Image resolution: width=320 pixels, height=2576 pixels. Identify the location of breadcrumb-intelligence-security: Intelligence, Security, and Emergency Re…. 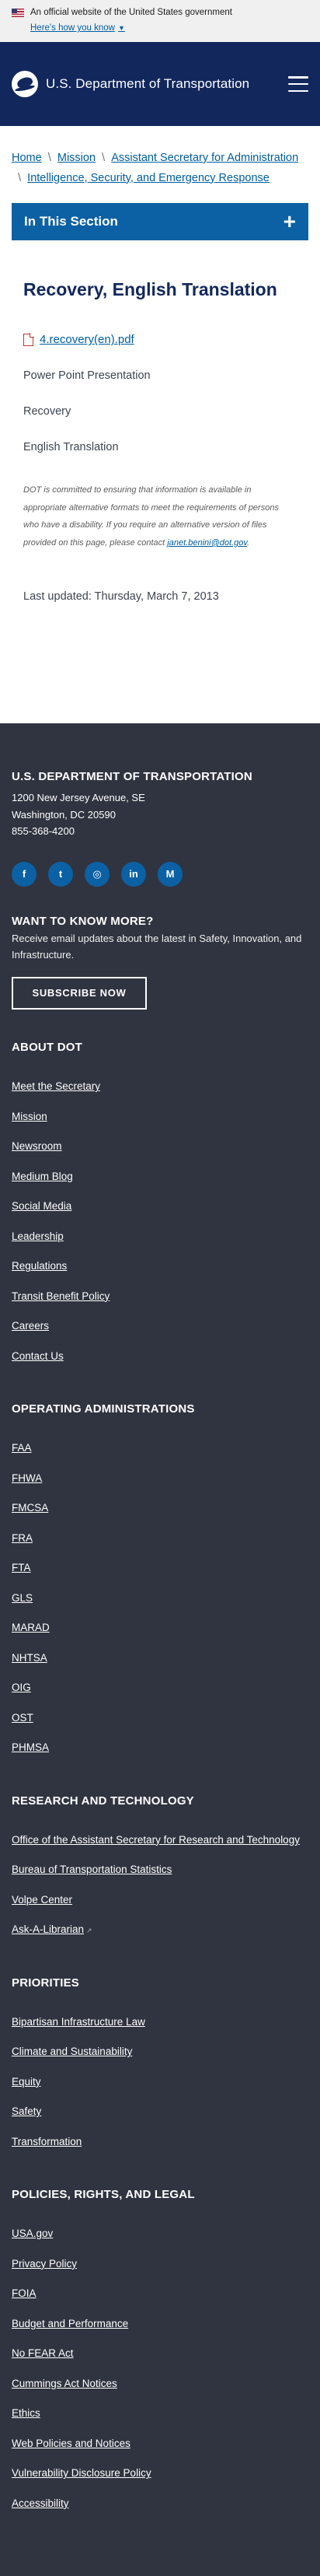
(149, 178).